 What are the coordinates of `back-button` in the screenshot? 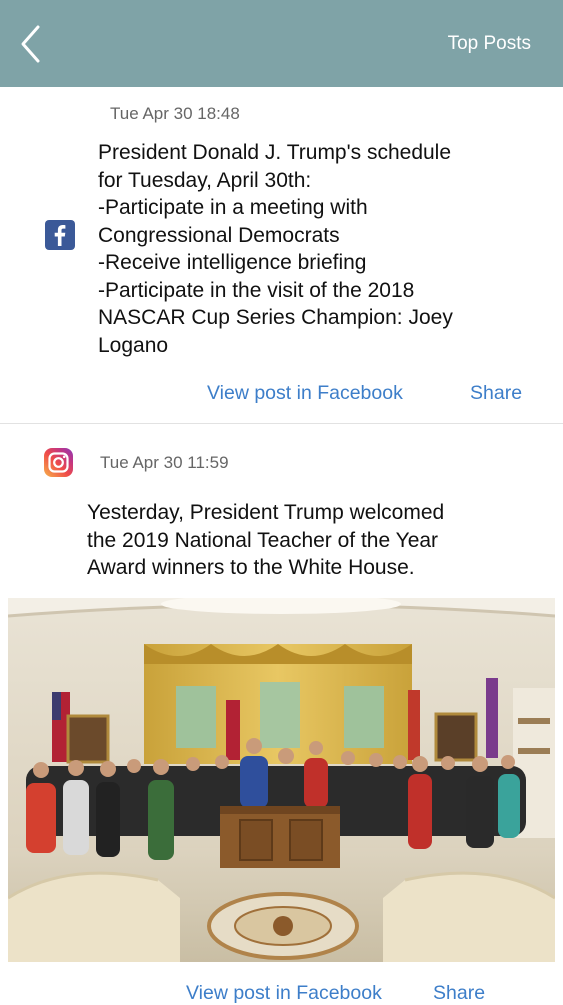 It's located at (33, 44).